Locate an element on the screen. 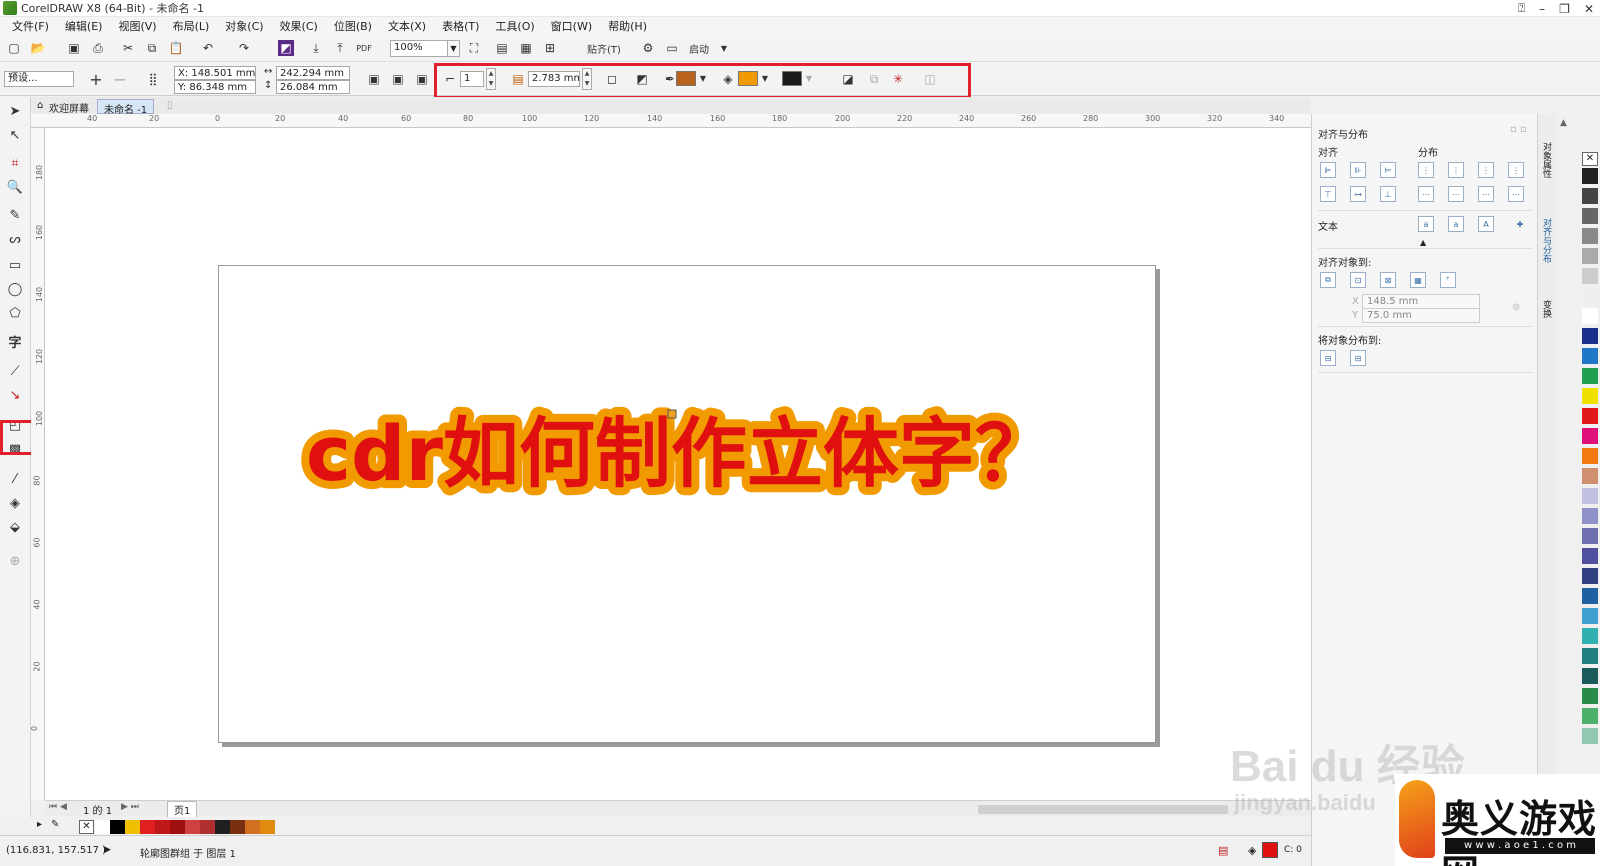 The height and width of the screenshot is (866, 1600). launch-label: 启动 is located at coordinates (699, 48).